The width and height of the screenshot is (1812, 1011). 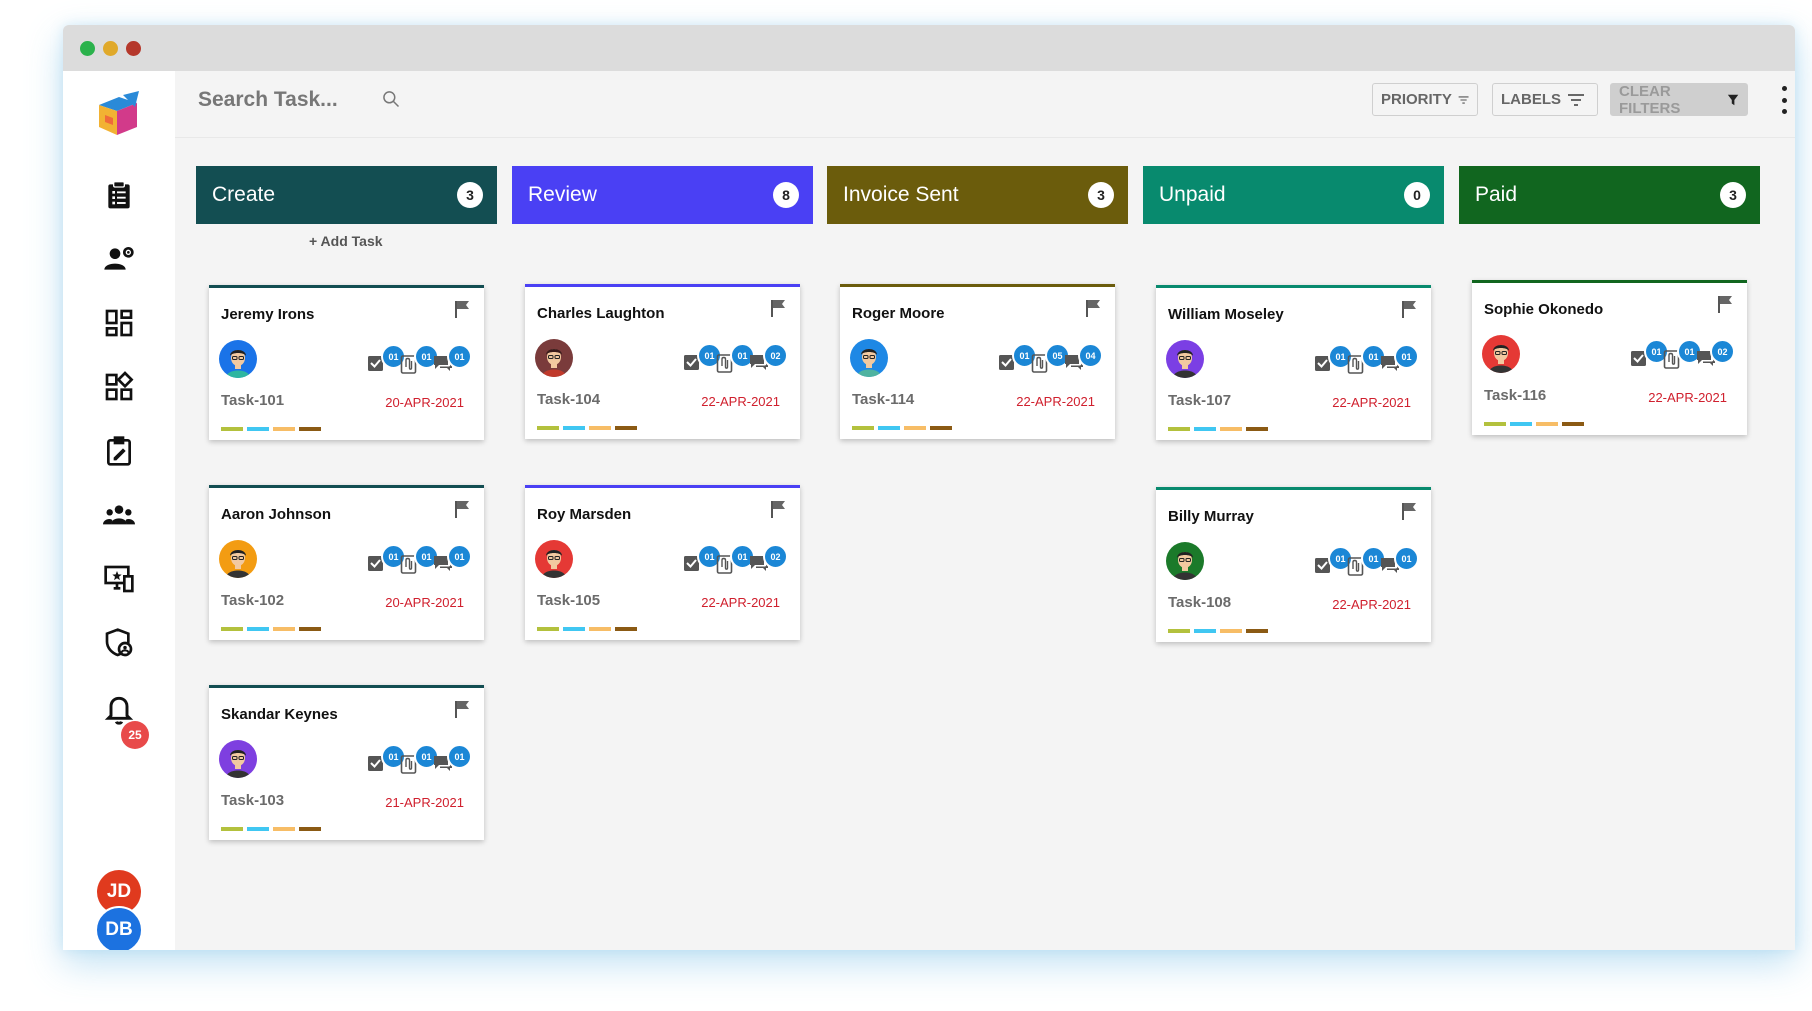 What do you see at coordinates (244, 194) in the screenshot?
I see `column-title: Create` at bounding box center [244, 194].